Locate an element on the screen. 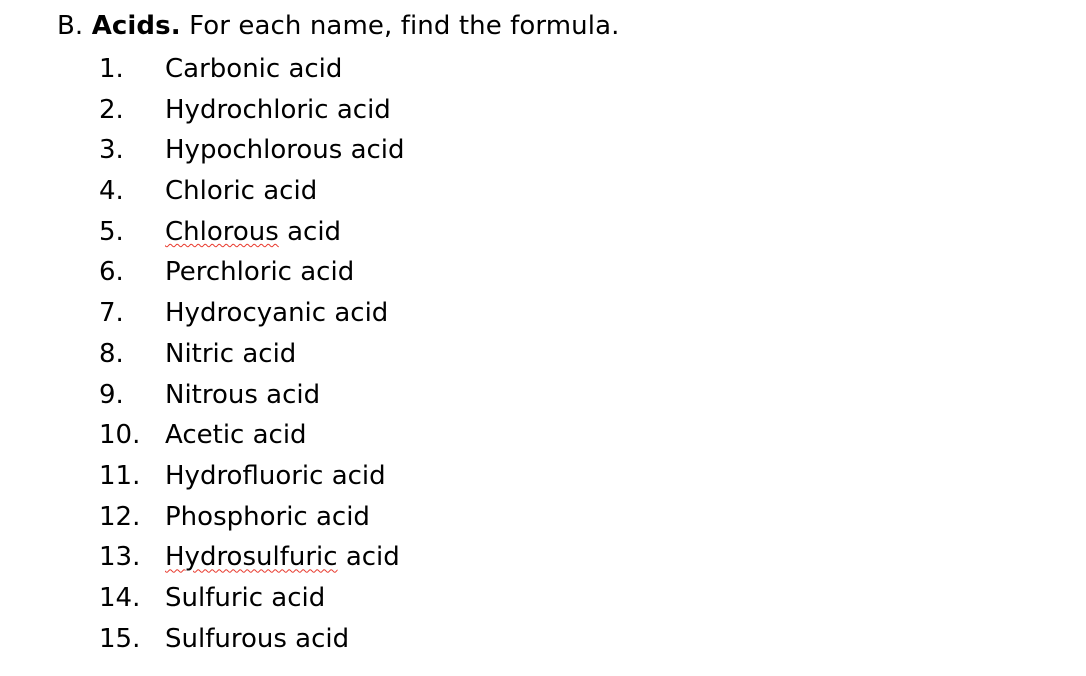  list-item-label: Hydrosulfuric acid is located at coordinates (282, 557).